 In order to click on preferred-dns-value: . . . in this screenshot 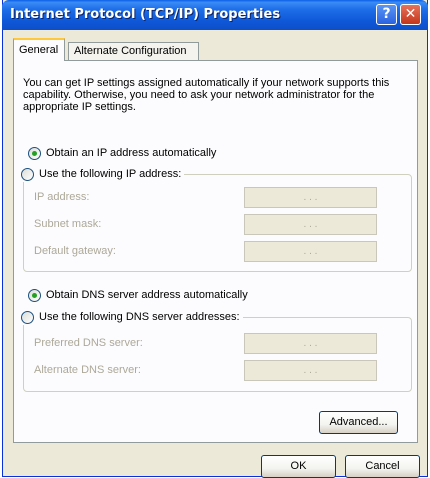, I will do `click(310, 343)`.